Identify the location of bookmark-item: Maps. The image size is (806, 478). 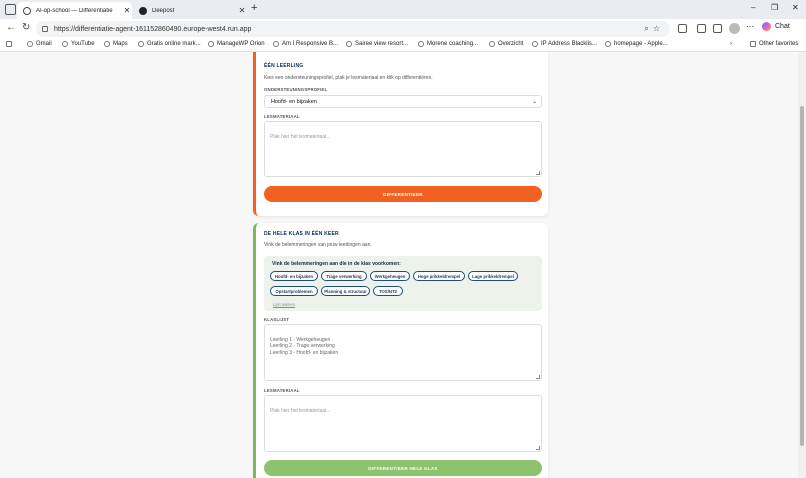
(116, 44).